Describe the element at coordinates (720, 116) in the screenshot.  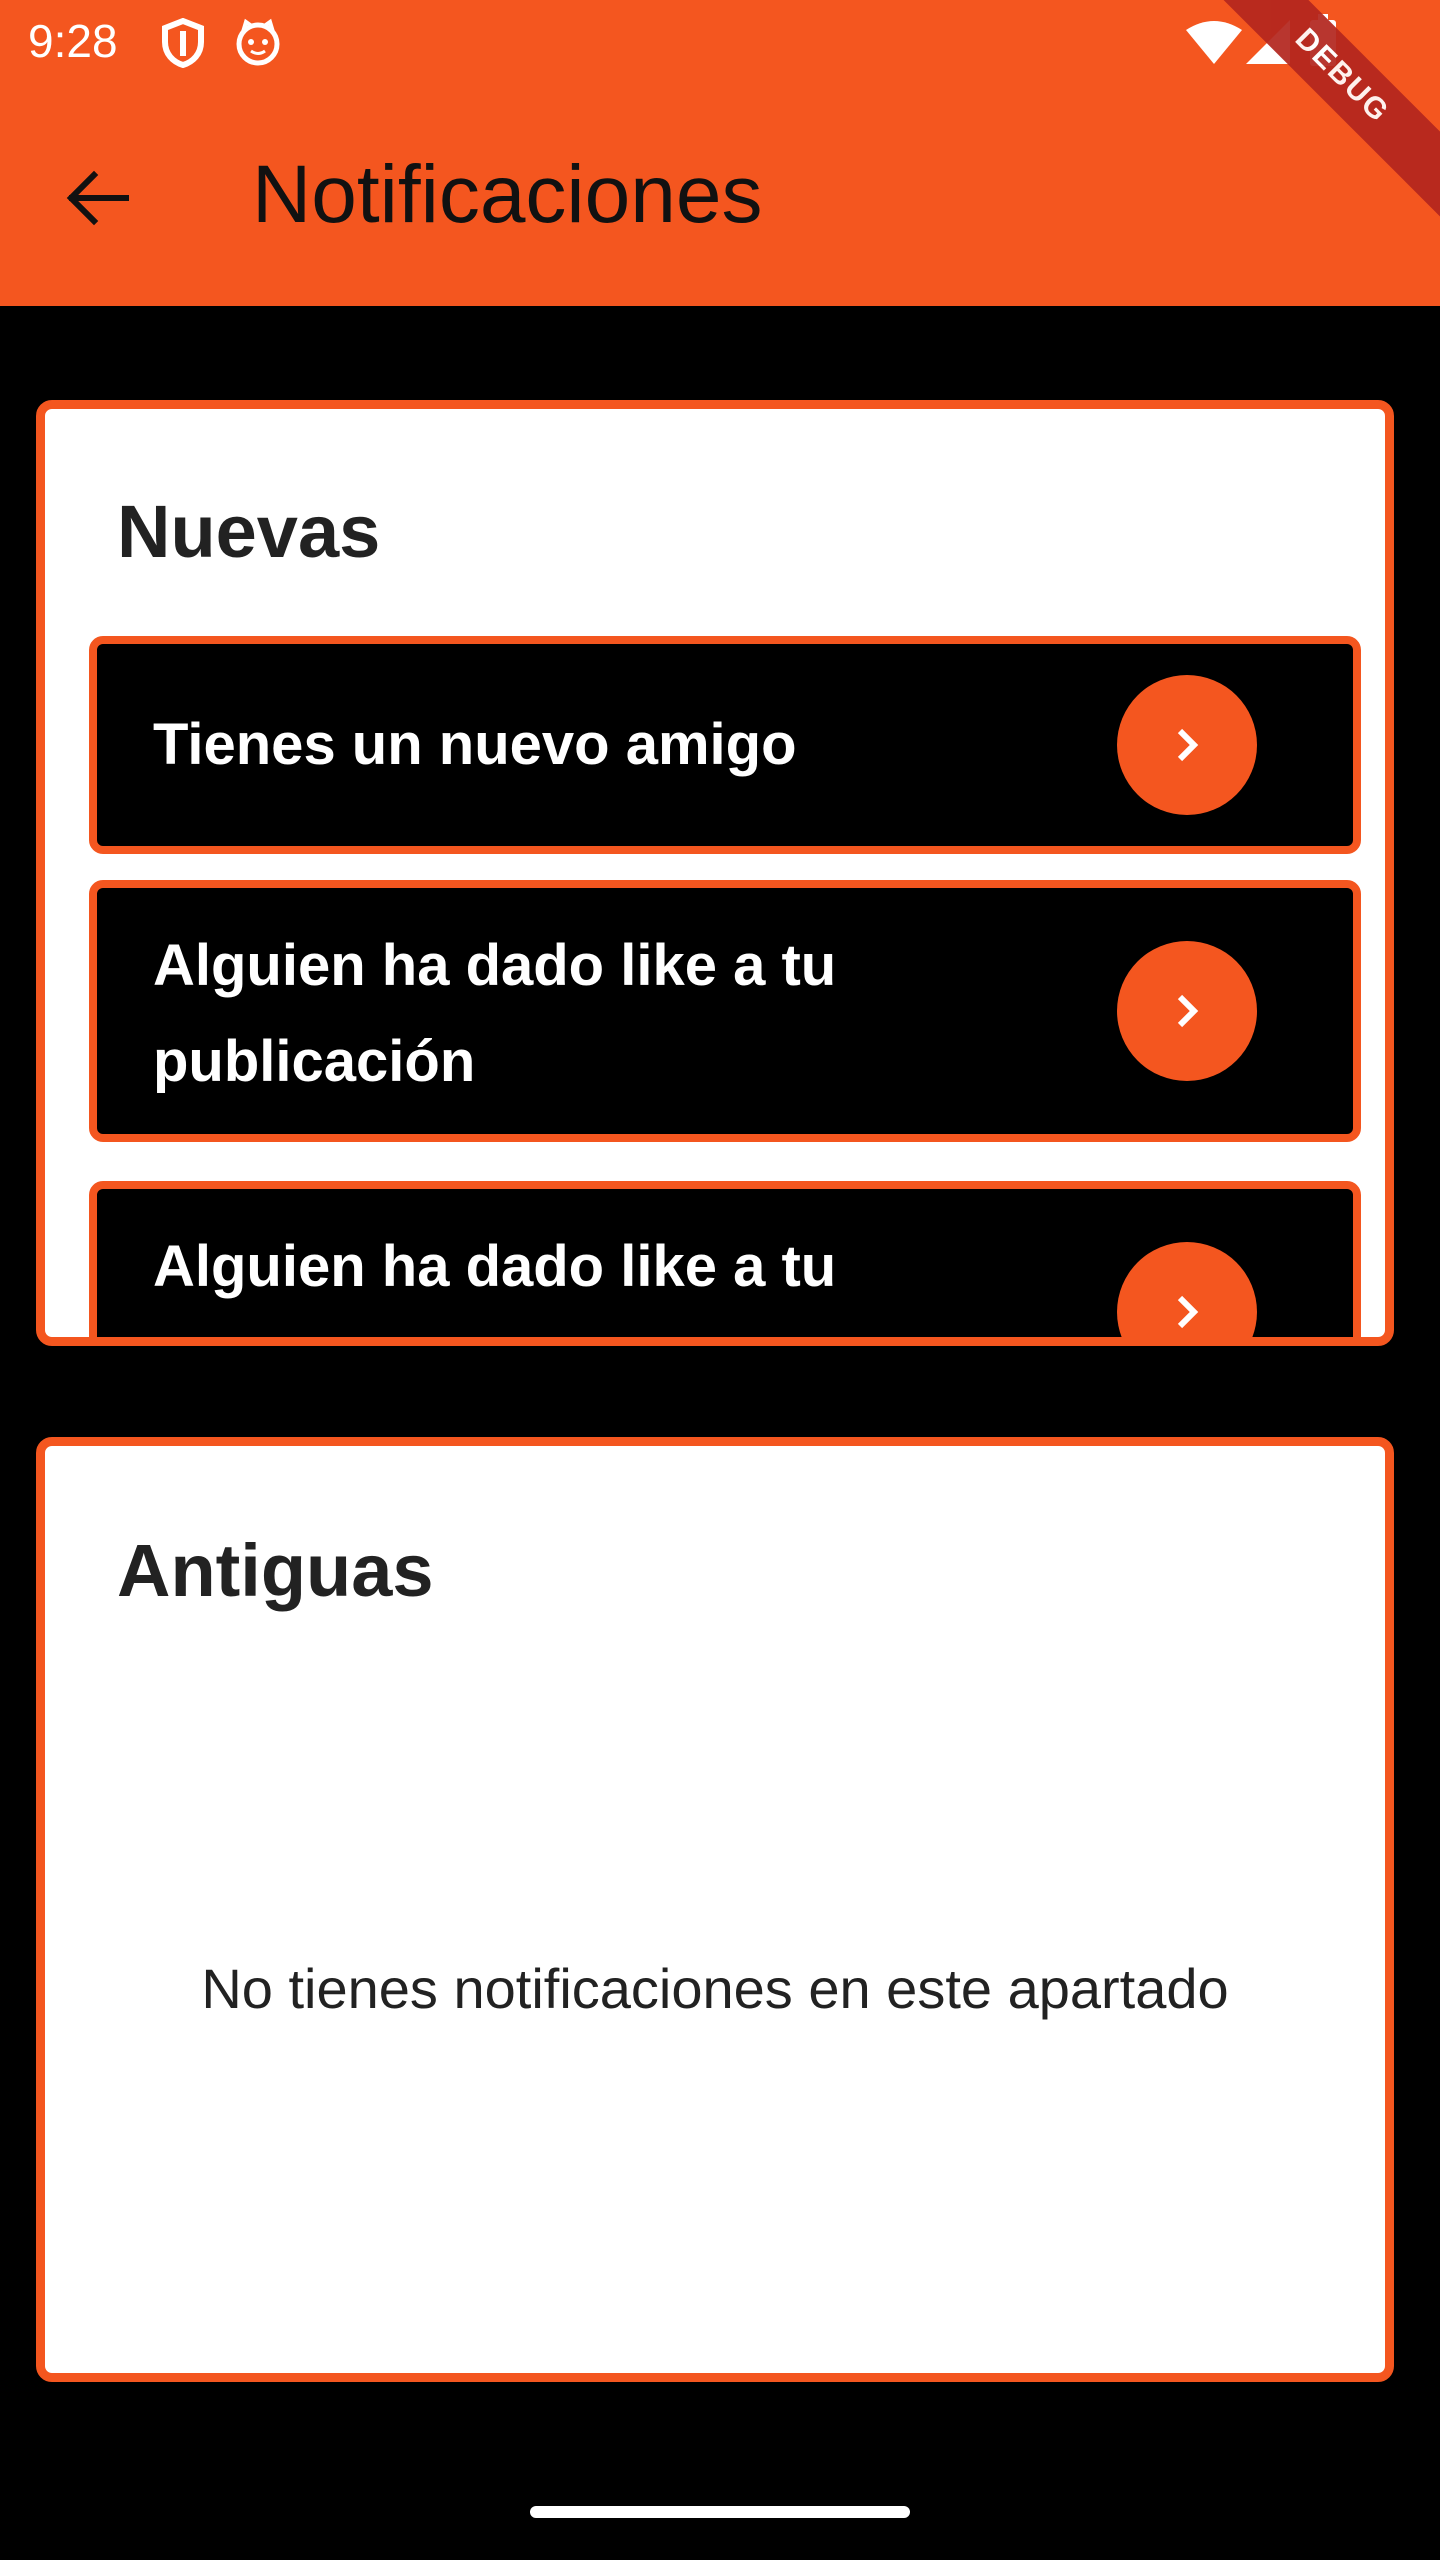
I see `status-bar: 9:28 DEBUG` at that location.